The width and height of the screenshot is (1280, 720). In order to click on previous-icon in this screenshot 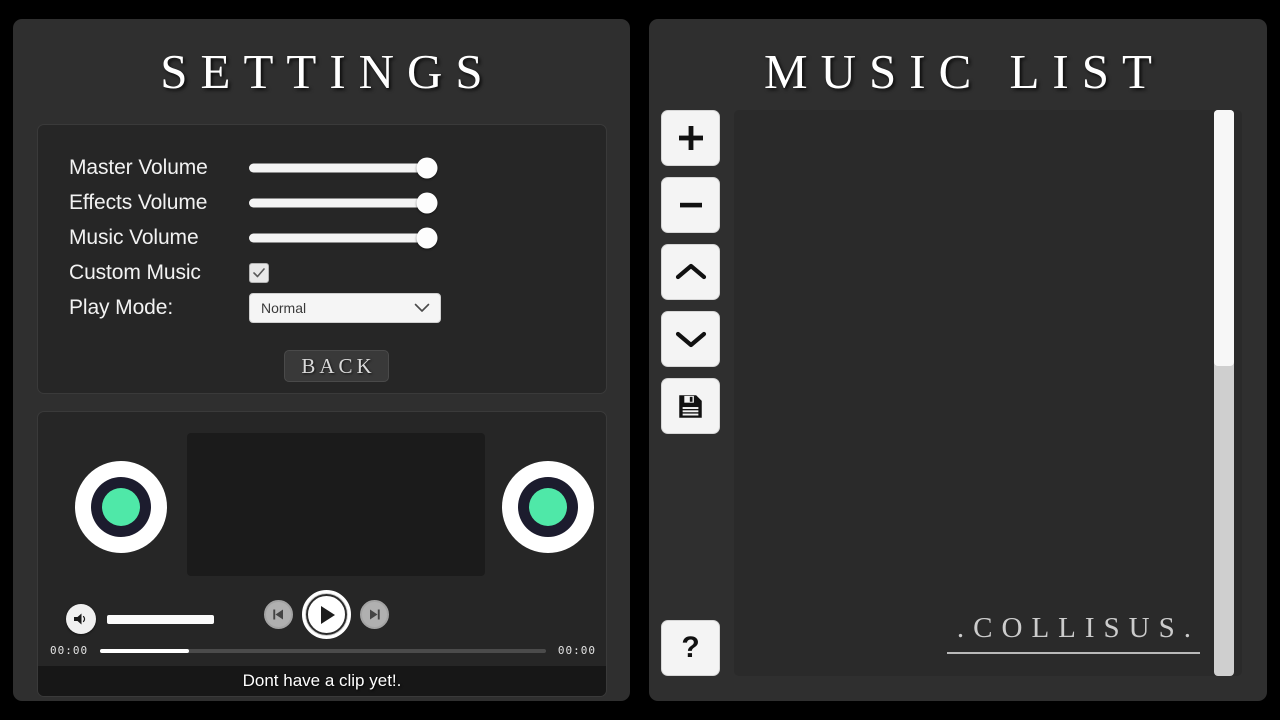, I will do `click(278, 614)`.